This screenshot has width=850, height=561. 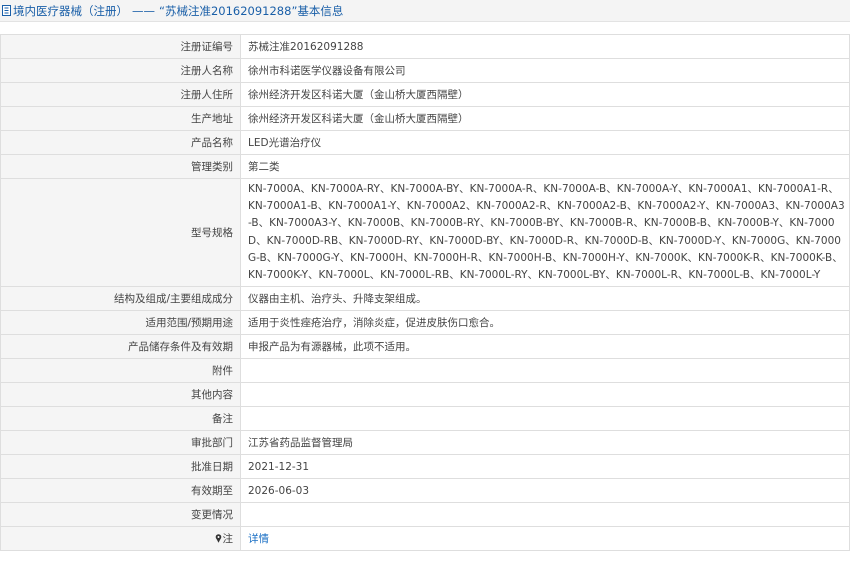 I want to click on table-row: 适用范围/预期用途 适用于炎性痤疮治疗，消除炎症，促进皮肤伤口愈合。, so click(x=425, y=323).